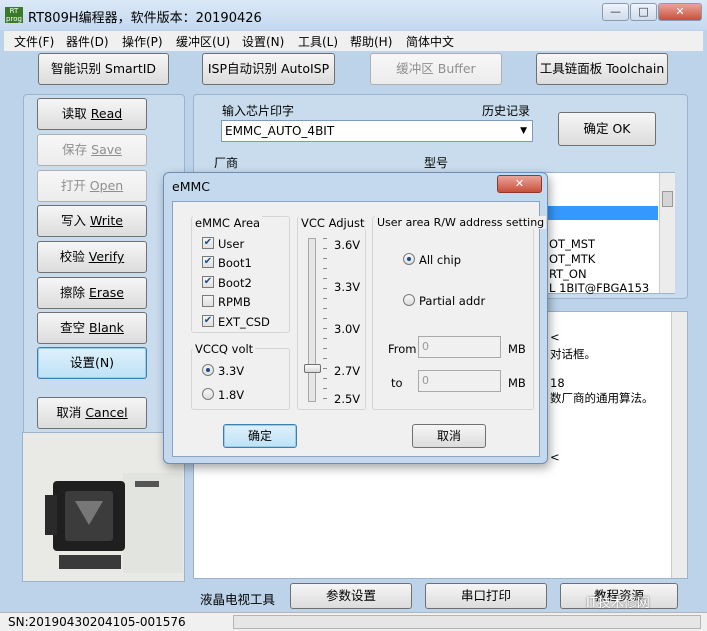 This screenshot has width=707, height=631. I want to click on scroll-thumb, so click(667, 199).